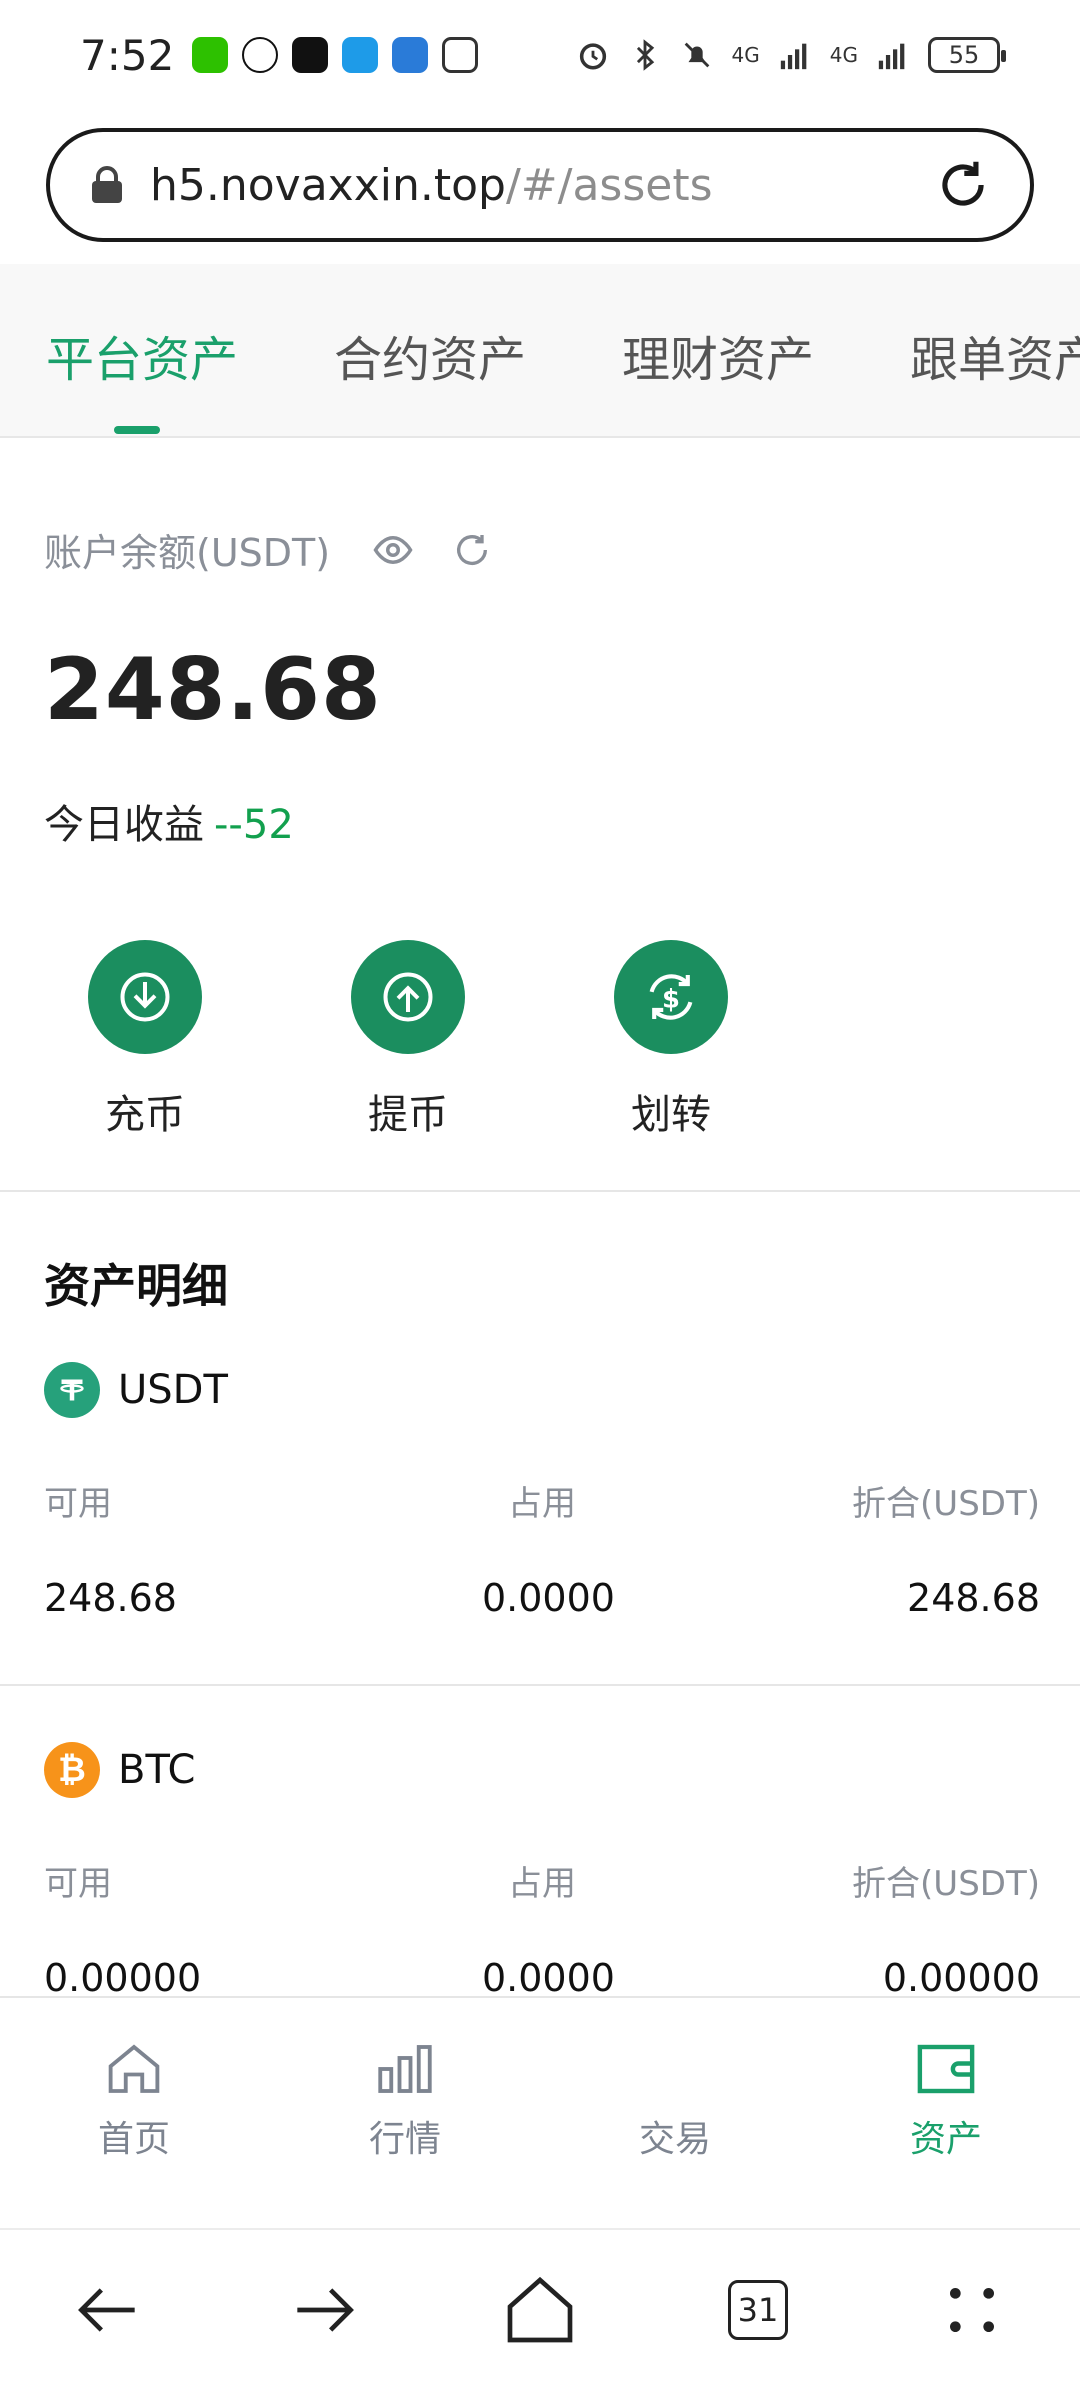  I want to click on today-profit-value: --52, so click(254, 825).